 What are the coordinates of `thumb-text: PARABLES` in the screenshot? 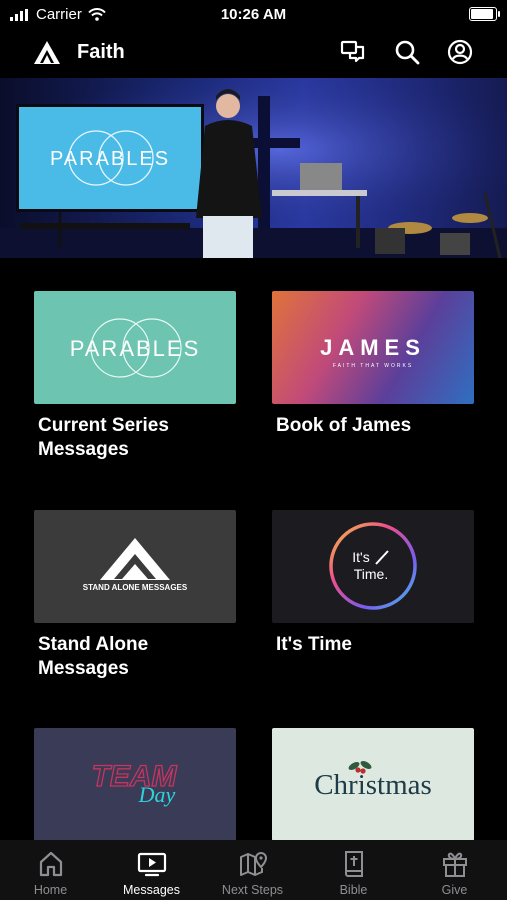 It's located at (135, 348).